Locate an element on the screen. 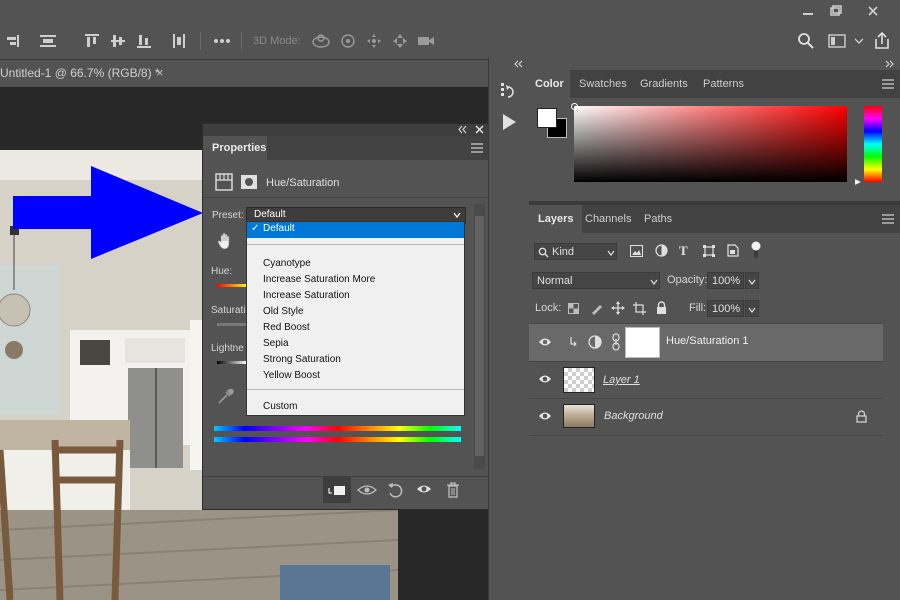 The width and height of the screenshot is (900, 600). layer-name: Layer 1 is located at coordinates (621, 380).